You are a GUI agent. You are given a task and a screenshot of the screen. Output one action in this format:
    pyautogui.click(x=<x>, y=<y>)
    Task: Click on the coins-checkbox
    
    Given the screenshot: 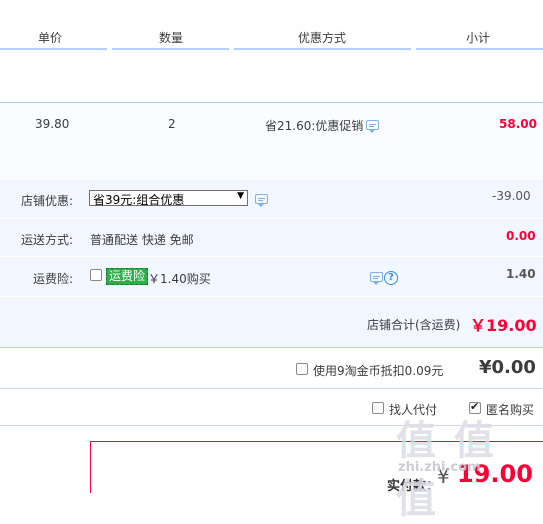 What is the action you would take?
    pyautogui.click(x=302, y=369)
    